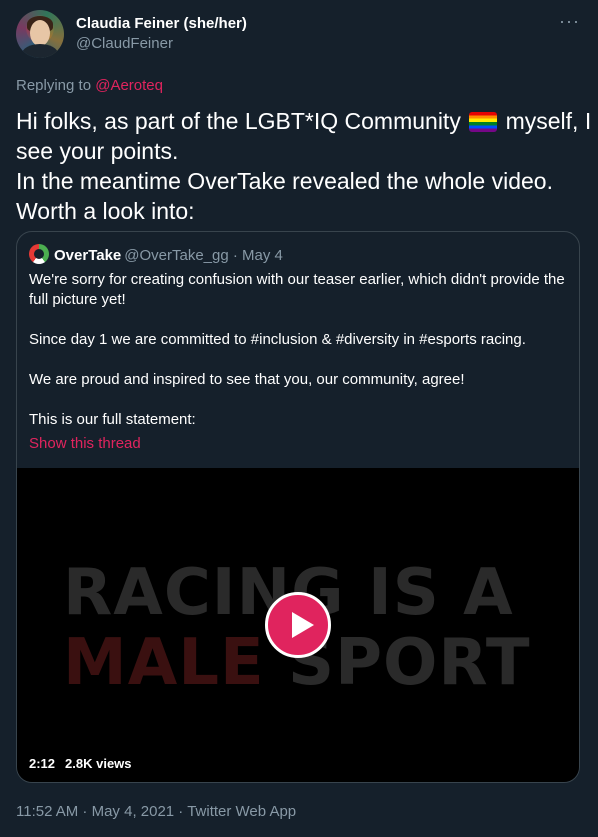 The height and width of the screenshot is (837, 598). Describe the element at coordinates (129, 85) in the screenshot. I see `reply-mention-link: @Aeroteq` at that location.